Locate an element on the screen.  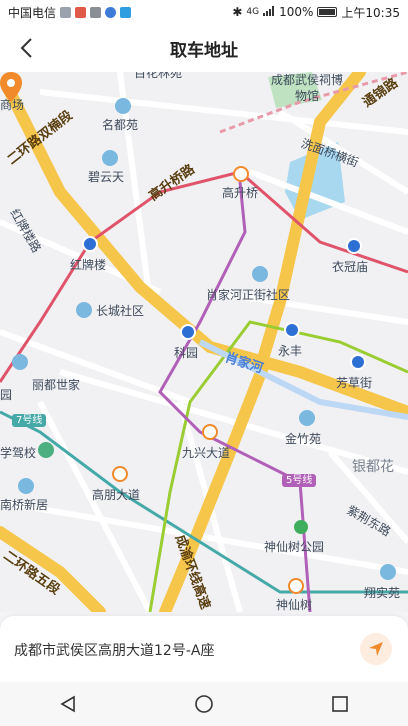
poi-label: 丽都世家 is located at coordinates (56, 384).